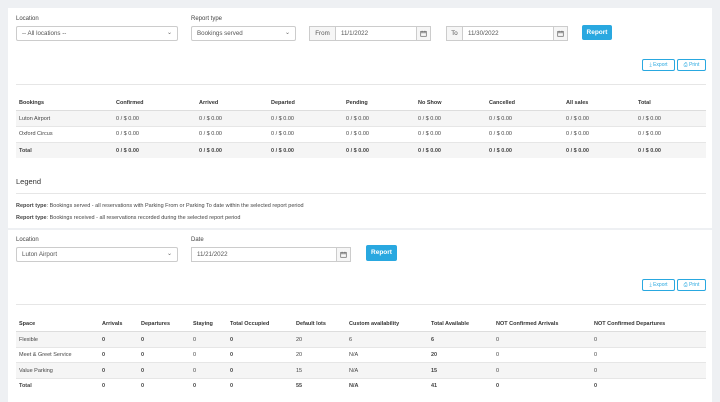 The width and height of the screenshot is (720, 402). I want to click on report-type-select: Bookings served ⌄, so click(243, 33).